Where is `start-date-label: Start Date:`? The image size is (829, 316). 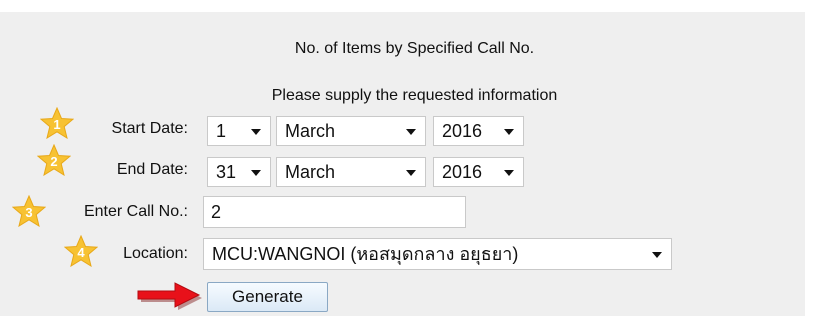 start-date-label: Start Date: is located at coordinates (149, 128).